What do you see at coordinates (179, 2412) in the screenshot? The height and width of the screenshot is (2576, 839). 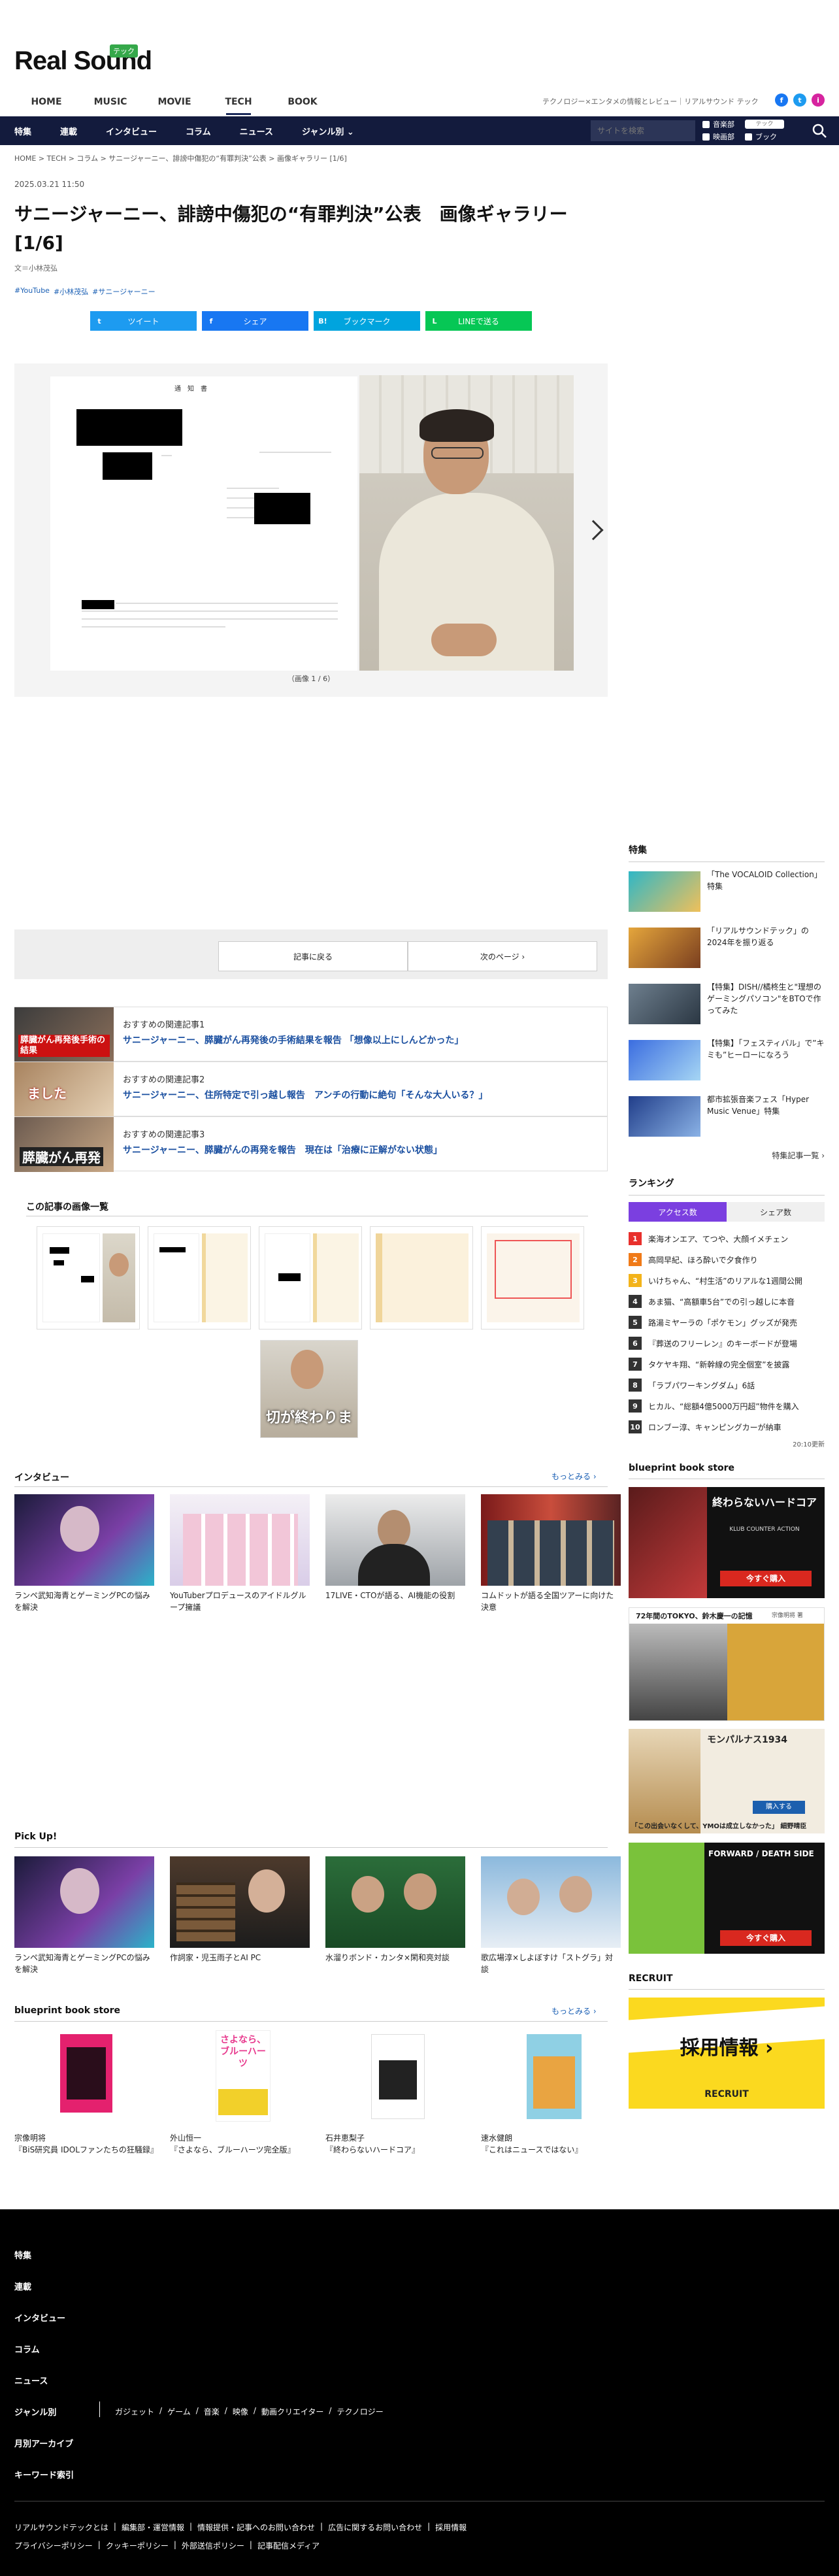 I see `footer-genre-game: ゲーム` at bounding box center [179, 2412].